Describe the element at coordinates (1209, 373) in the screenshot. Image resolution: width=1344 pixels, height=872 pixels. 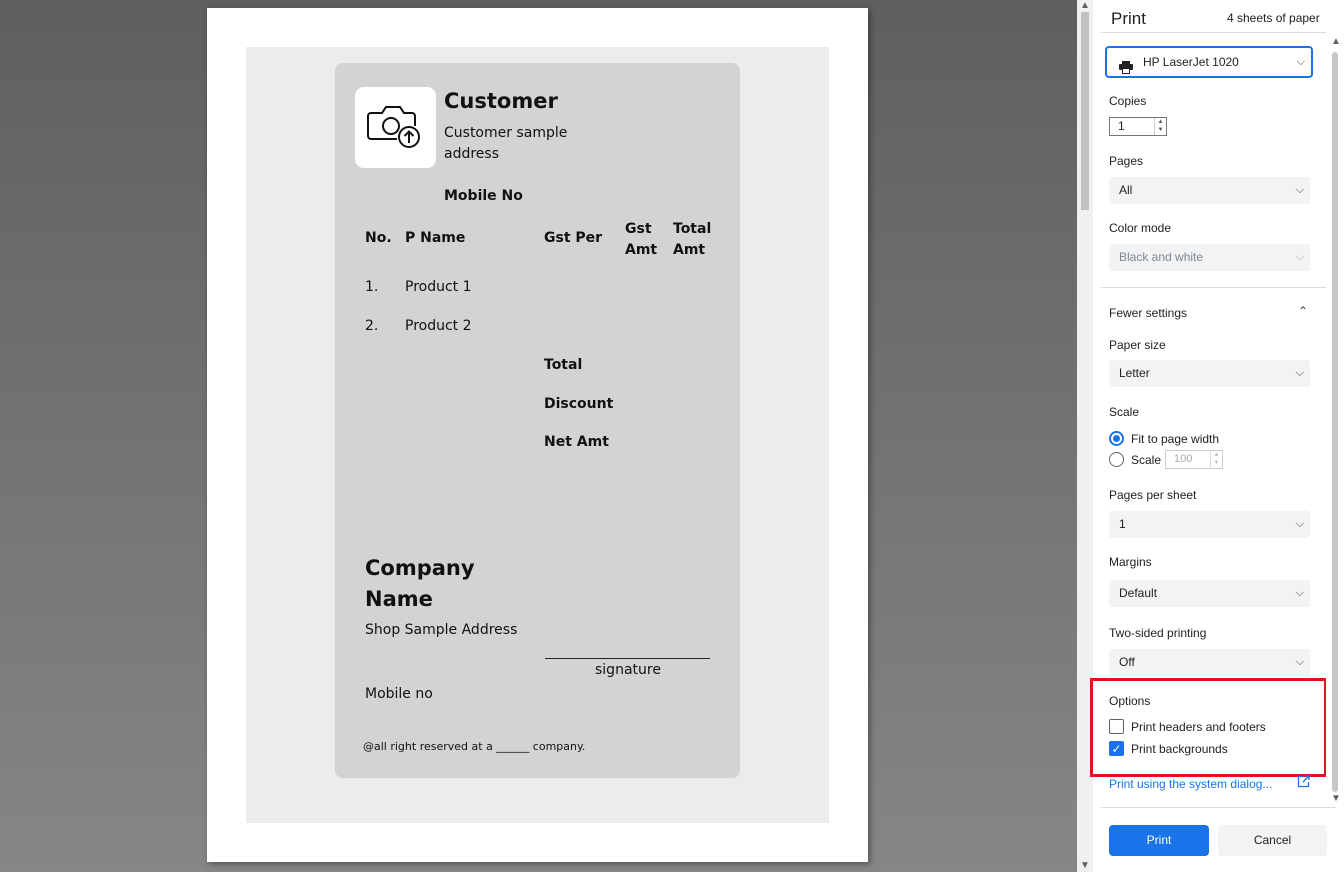
I see `paper-size-select: Letter ⌵` at that location.